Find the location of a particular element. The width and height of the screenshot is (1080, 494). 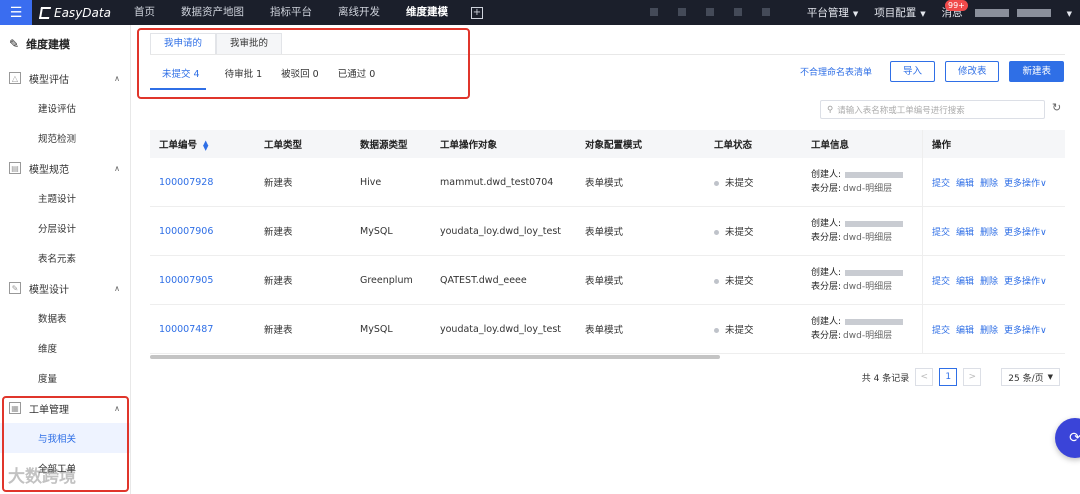

project-menu: 项目配置 ▼ is located at coordinates (899, 12).